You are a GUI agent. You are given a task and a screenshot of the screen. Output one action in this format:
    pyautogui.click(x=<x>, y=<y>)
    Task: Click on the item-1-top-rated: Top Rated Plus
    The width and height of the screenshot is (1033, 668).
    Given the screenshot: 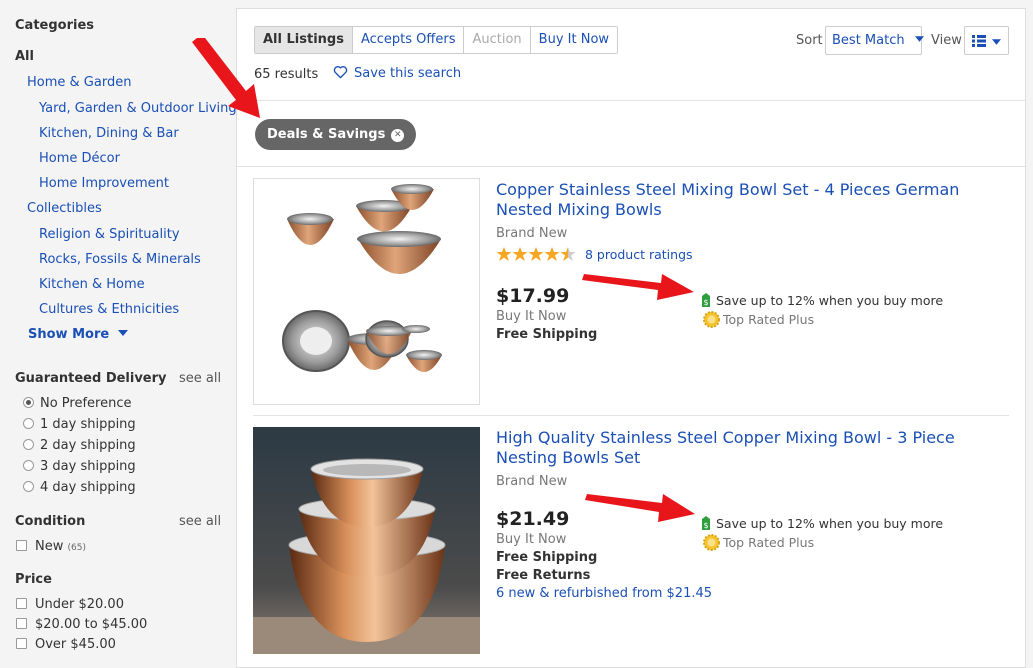 What is the action you would take?
    pyautogui.click(x=758, y=319)
    